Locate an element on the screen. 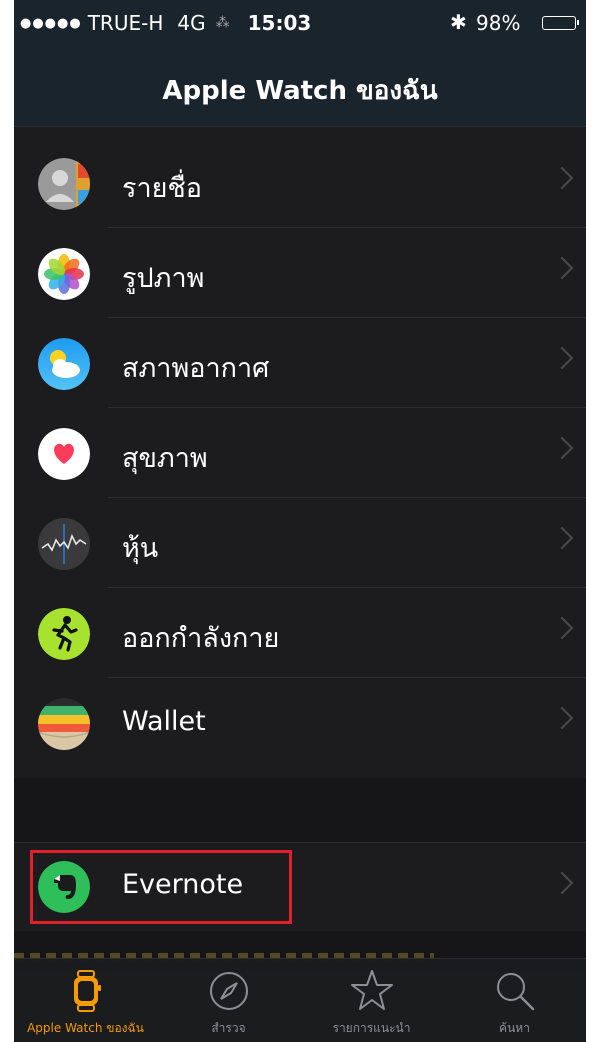  bluetooth-icon: ✱ is located at coordinates (458, 22).